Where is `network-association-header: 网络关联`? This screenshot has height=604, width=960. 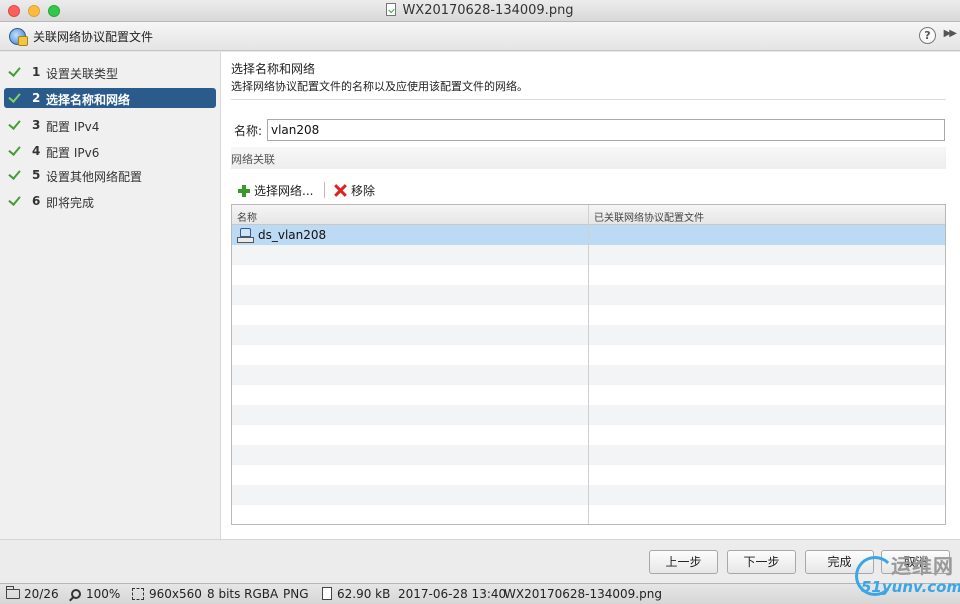
network-association-header: 网络关联 is located at coordinates (588, 158).